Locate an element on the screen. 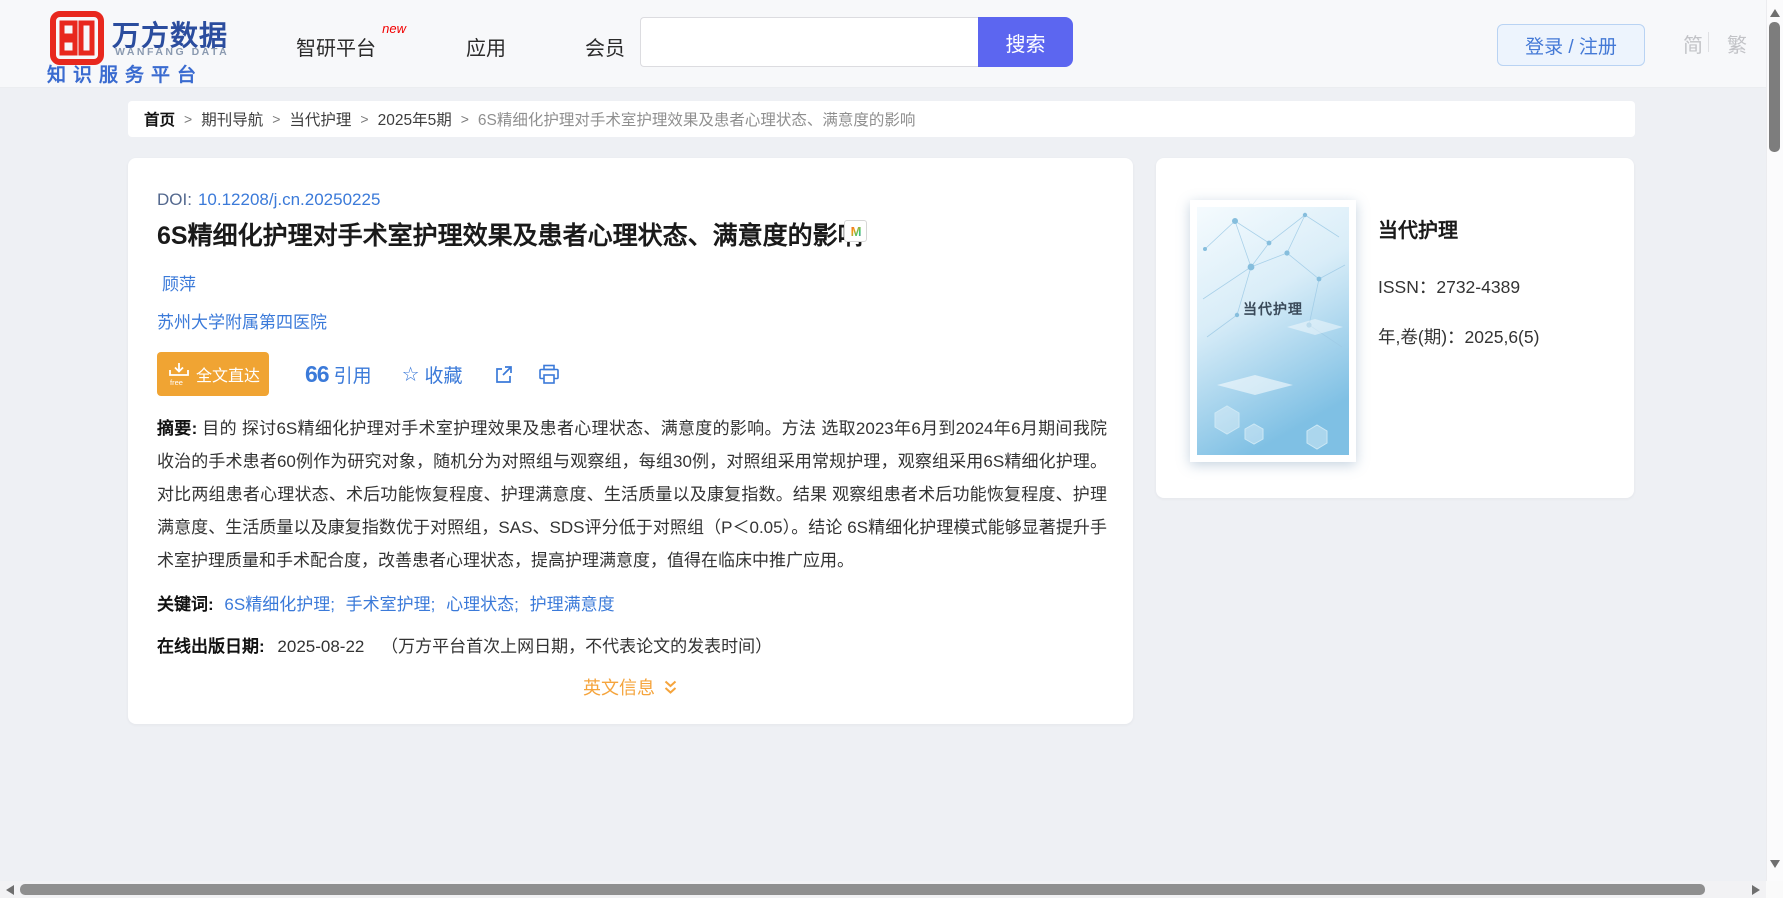 The width and height of the screenshot is (1783, 898). pubdate-note: （万方平台首次上网日期，不代表论文的发表时间） is located at coordinates (577, 646).